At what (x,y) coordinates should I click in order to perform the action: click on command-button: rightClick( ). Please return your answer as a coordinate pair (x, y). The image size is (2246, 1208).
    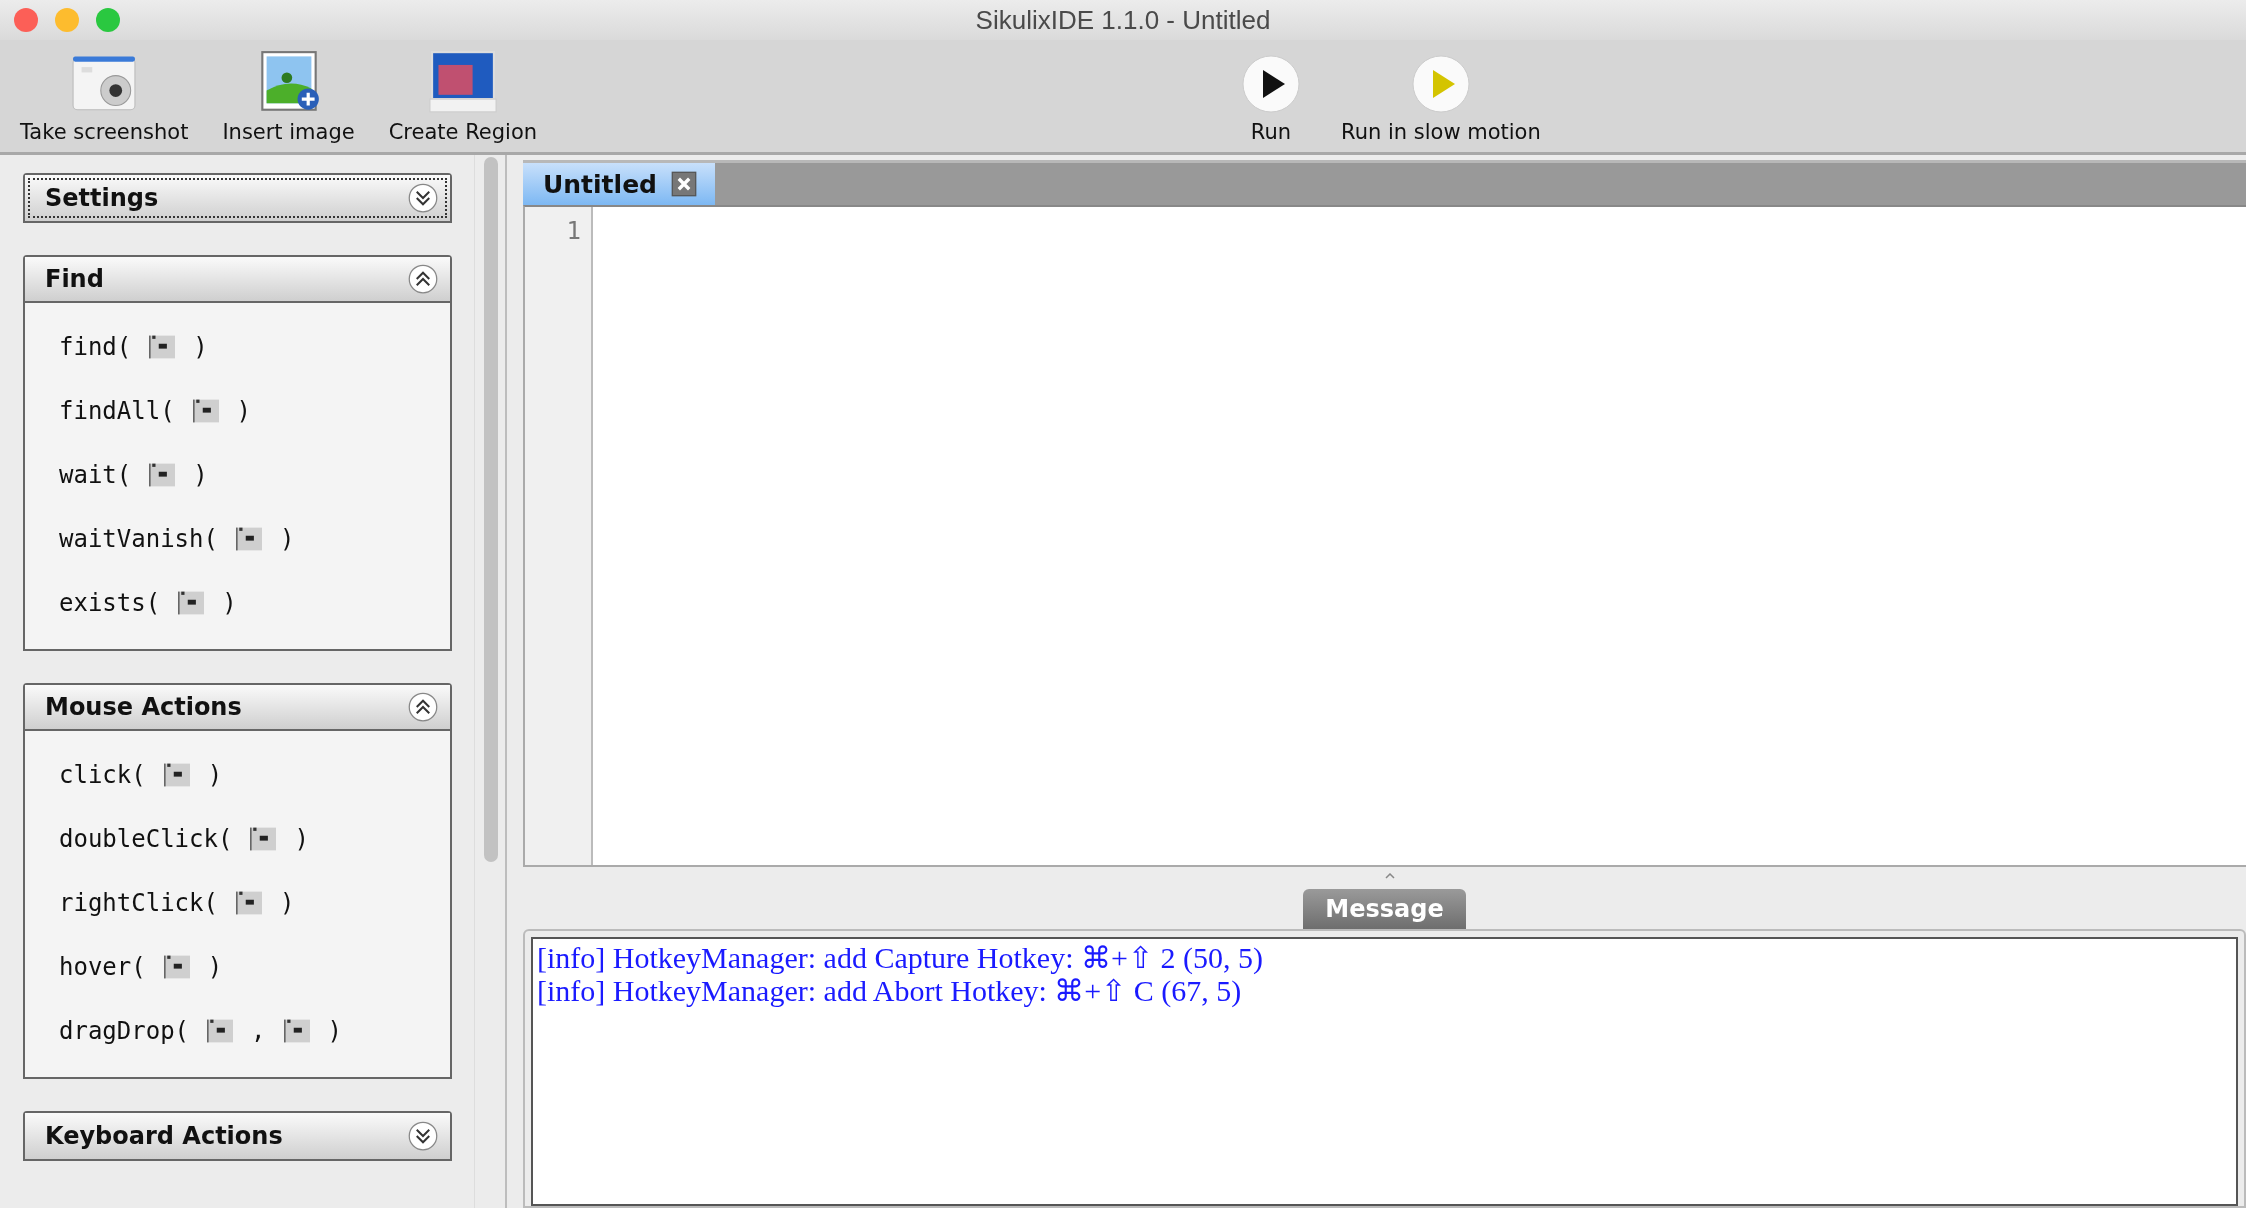
    Looking at the image, I should click on (177, 903).